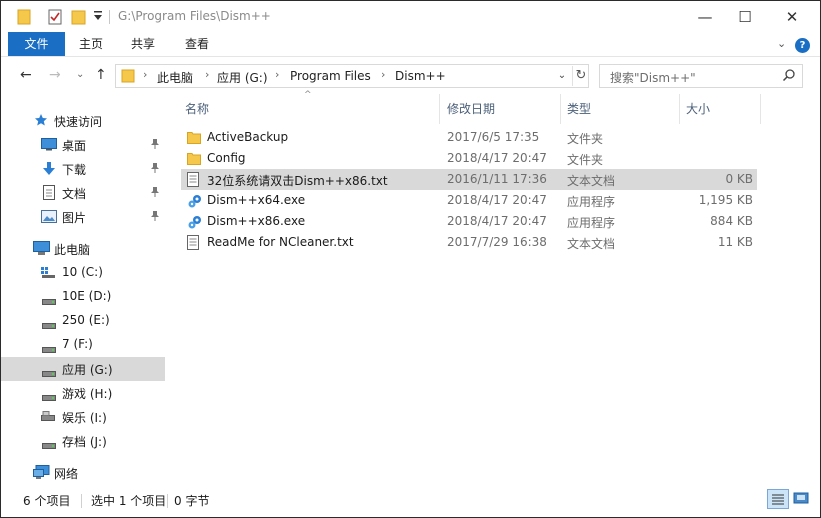 The width and height of the screenshot is (821, 518). I want to click on nav-label: 10E (D:), so click(87, 296).